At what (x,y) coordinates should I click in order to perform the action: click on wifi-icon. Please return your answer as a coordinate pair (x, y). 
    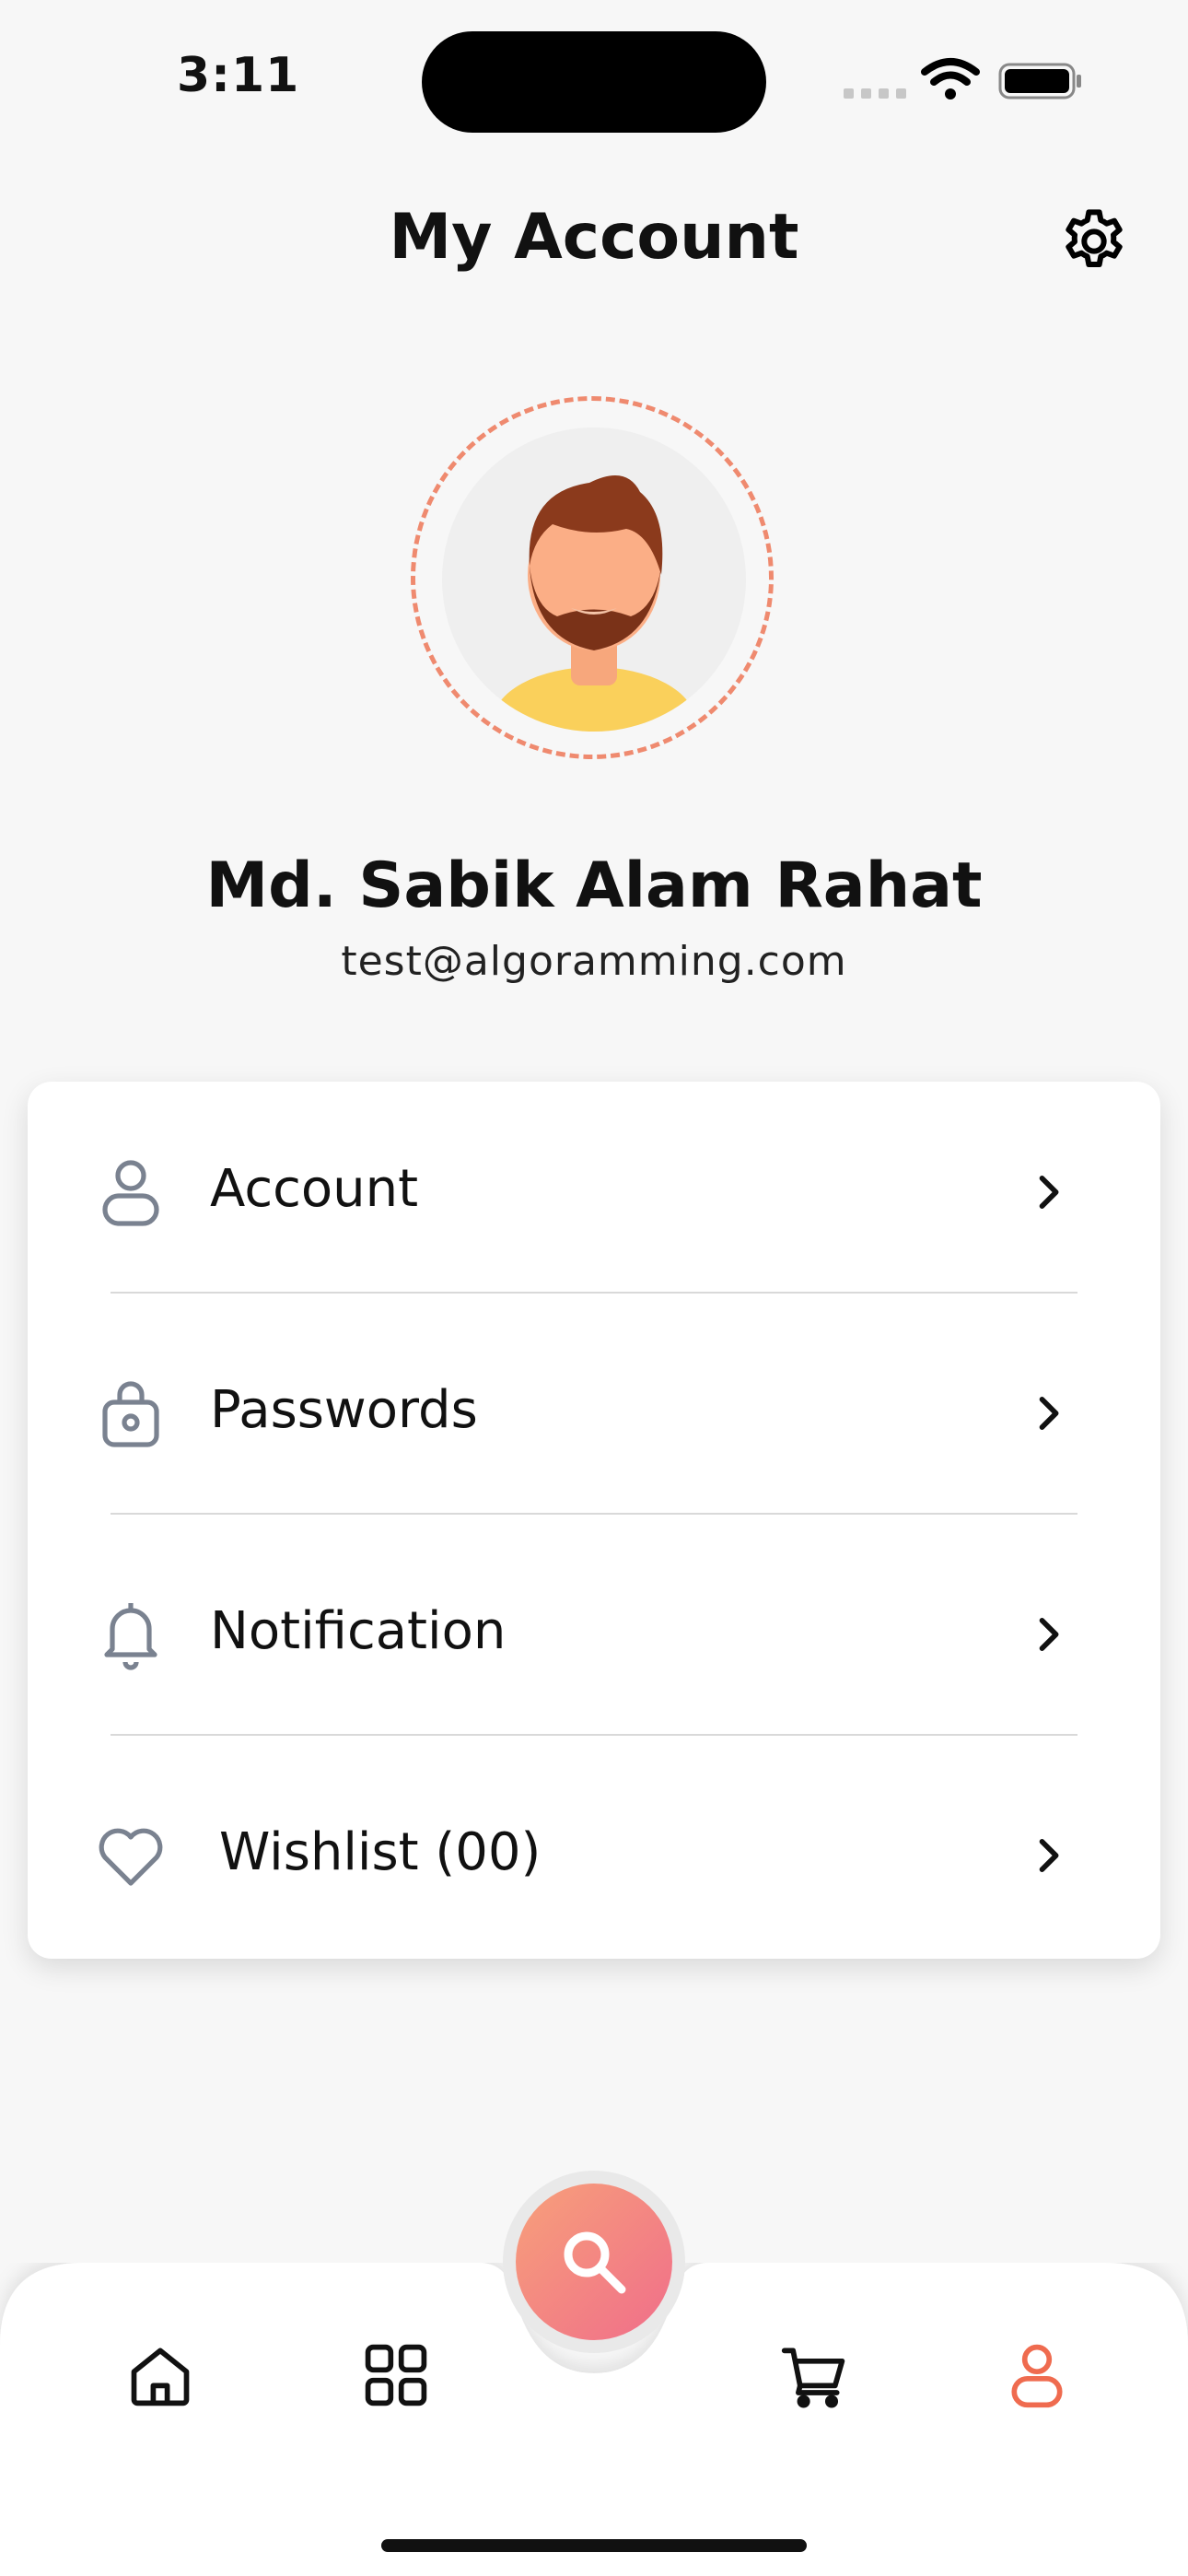
    Looking at the image, I should click on (951, 79).